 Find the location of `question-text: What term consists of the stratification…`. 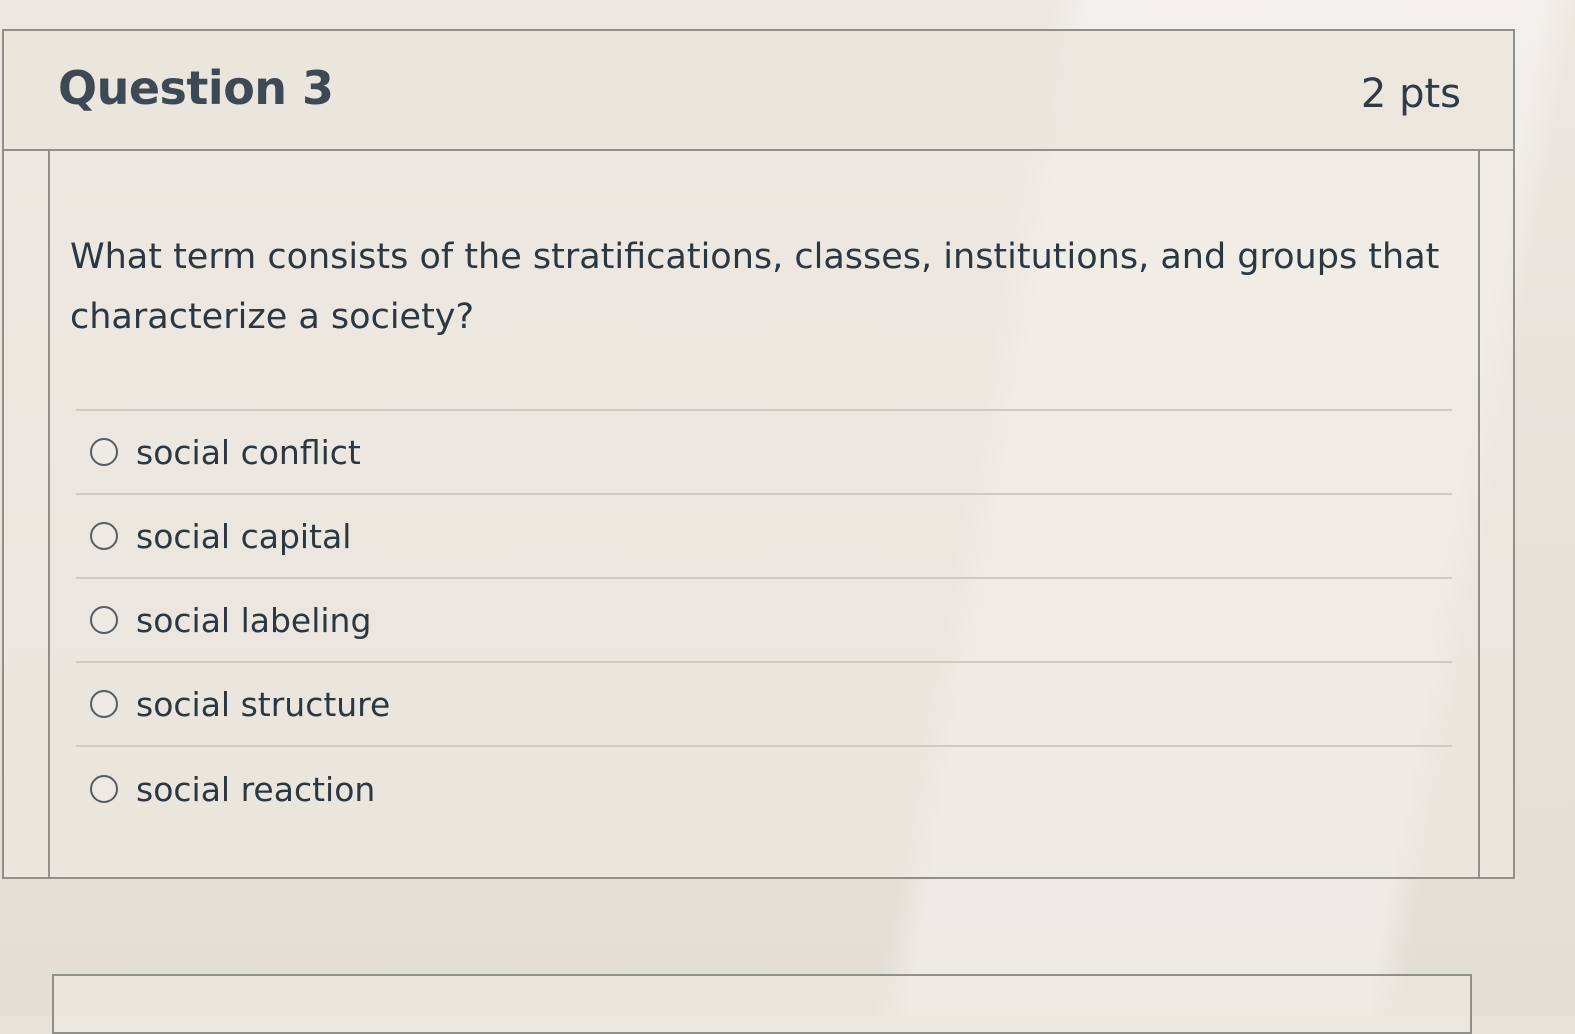

question-text: What term consists of the stratification… is located at coordinates (755, 287).